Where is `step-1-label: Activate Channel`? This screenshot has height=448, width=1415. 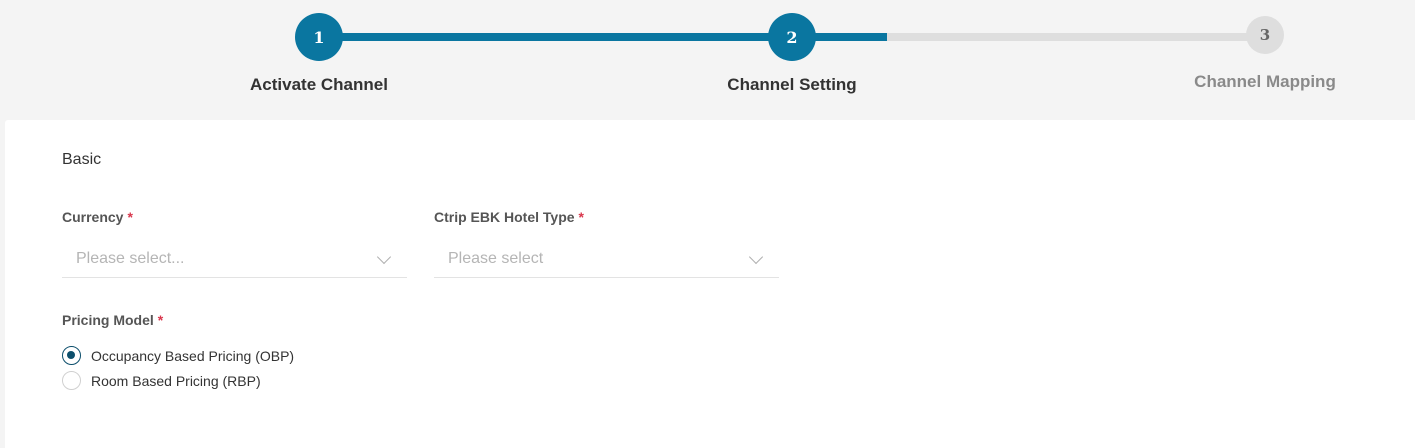
step-1-label: Activate Channel is located at coordinates (319, 84).